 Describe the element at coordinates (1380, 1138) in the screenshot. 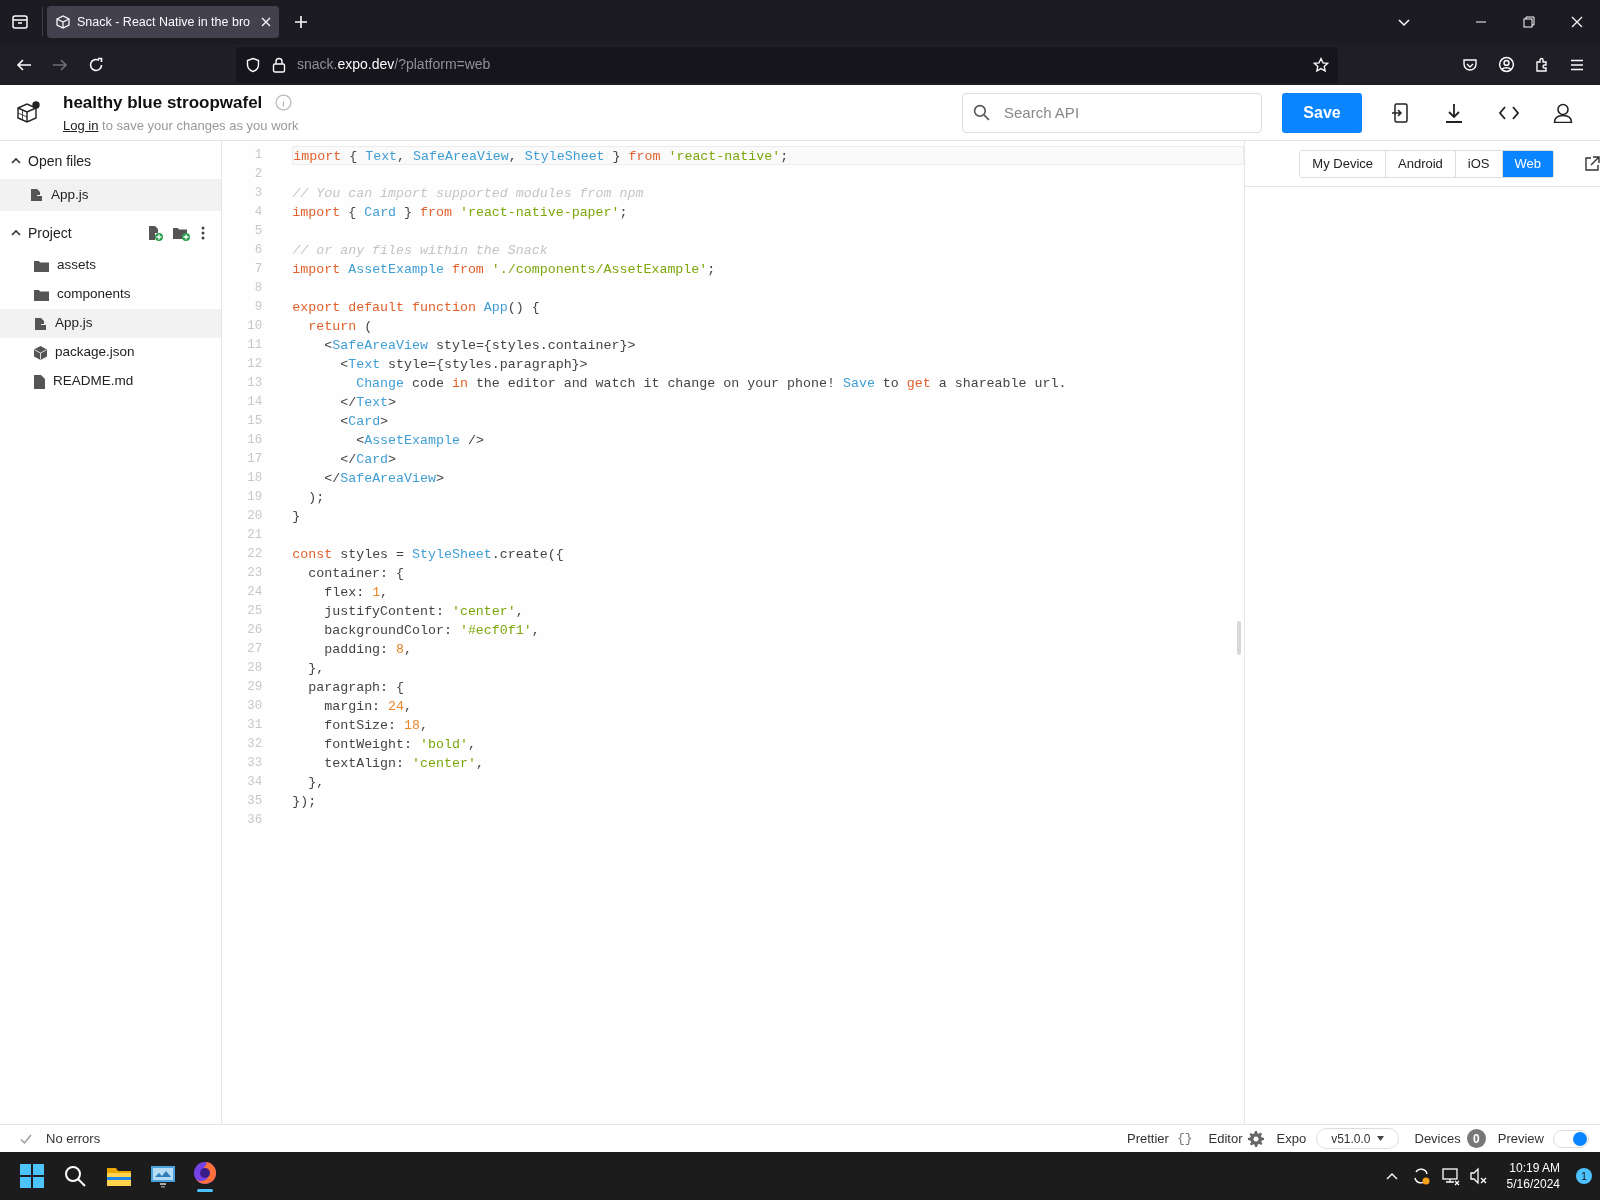

I see `caret-icon` at that location.